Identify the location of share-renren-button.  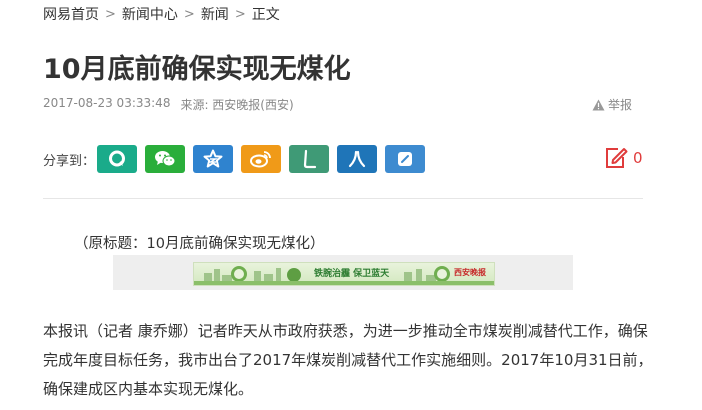
(357, 159).